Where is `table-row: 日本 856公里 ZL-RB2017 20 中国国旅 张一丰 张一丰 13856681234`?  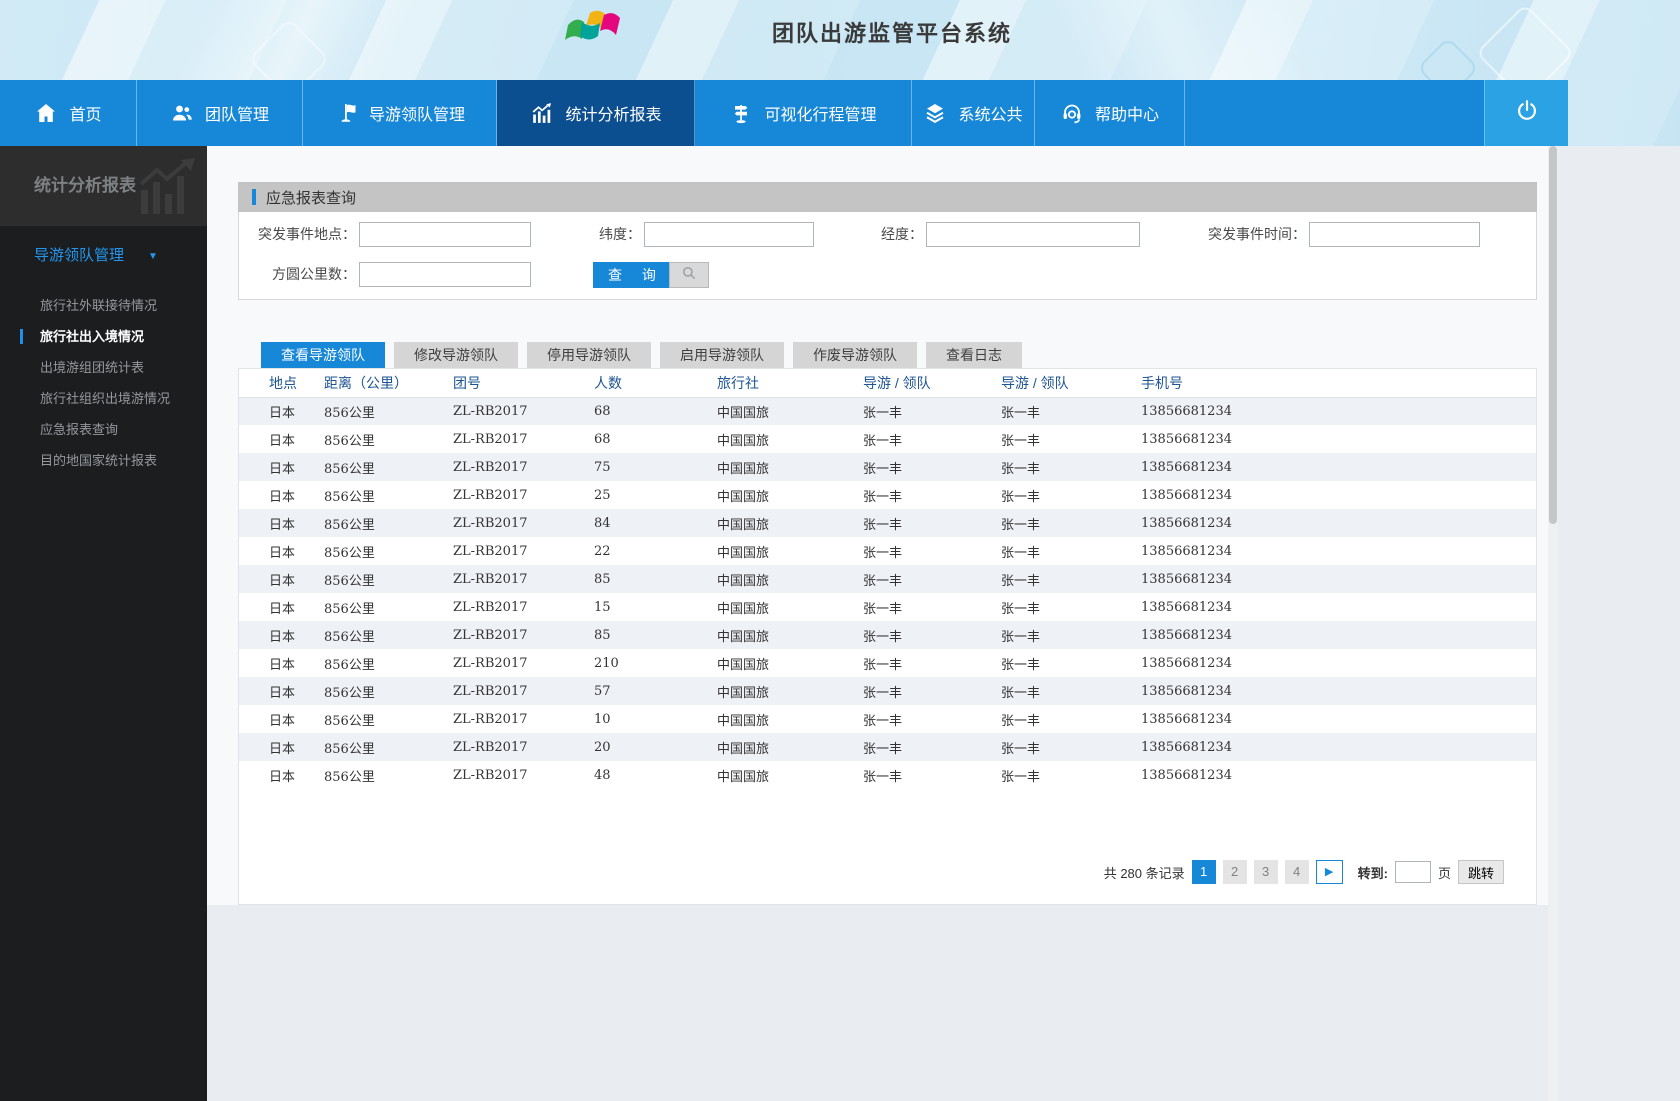 table-row: 日本 856公里 ZL-RB2017 20 中国国旅 张一丰 张一丰 13856681234 is located at coordinates (887, 747).